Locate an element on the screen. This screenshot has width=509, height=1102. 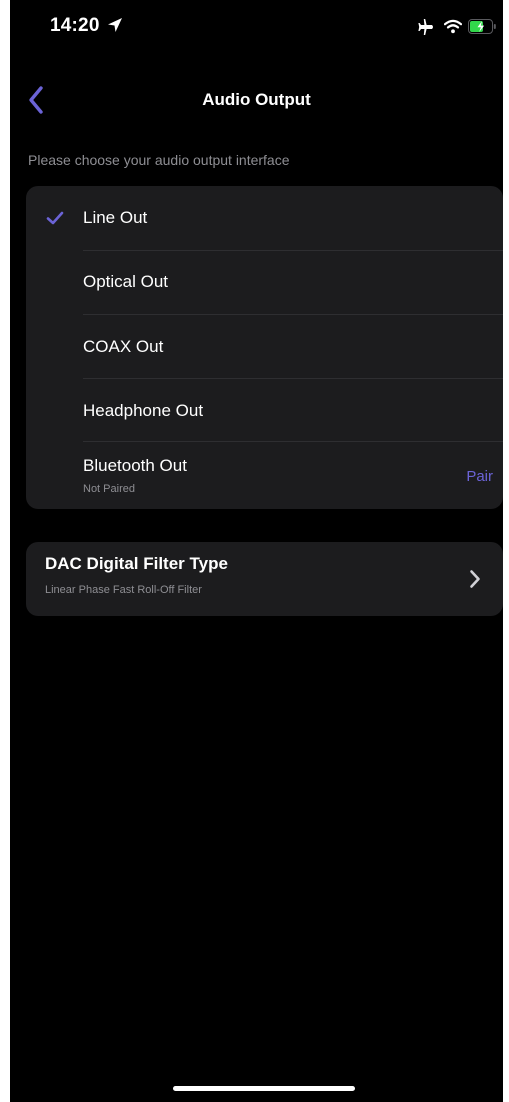
page-title: Audio Output is located at coordinates (256, 99).